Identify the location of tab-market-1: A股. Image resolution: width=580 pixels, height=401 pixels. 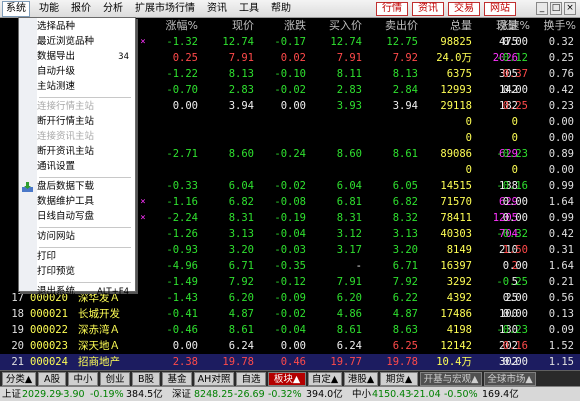
(52, 379).